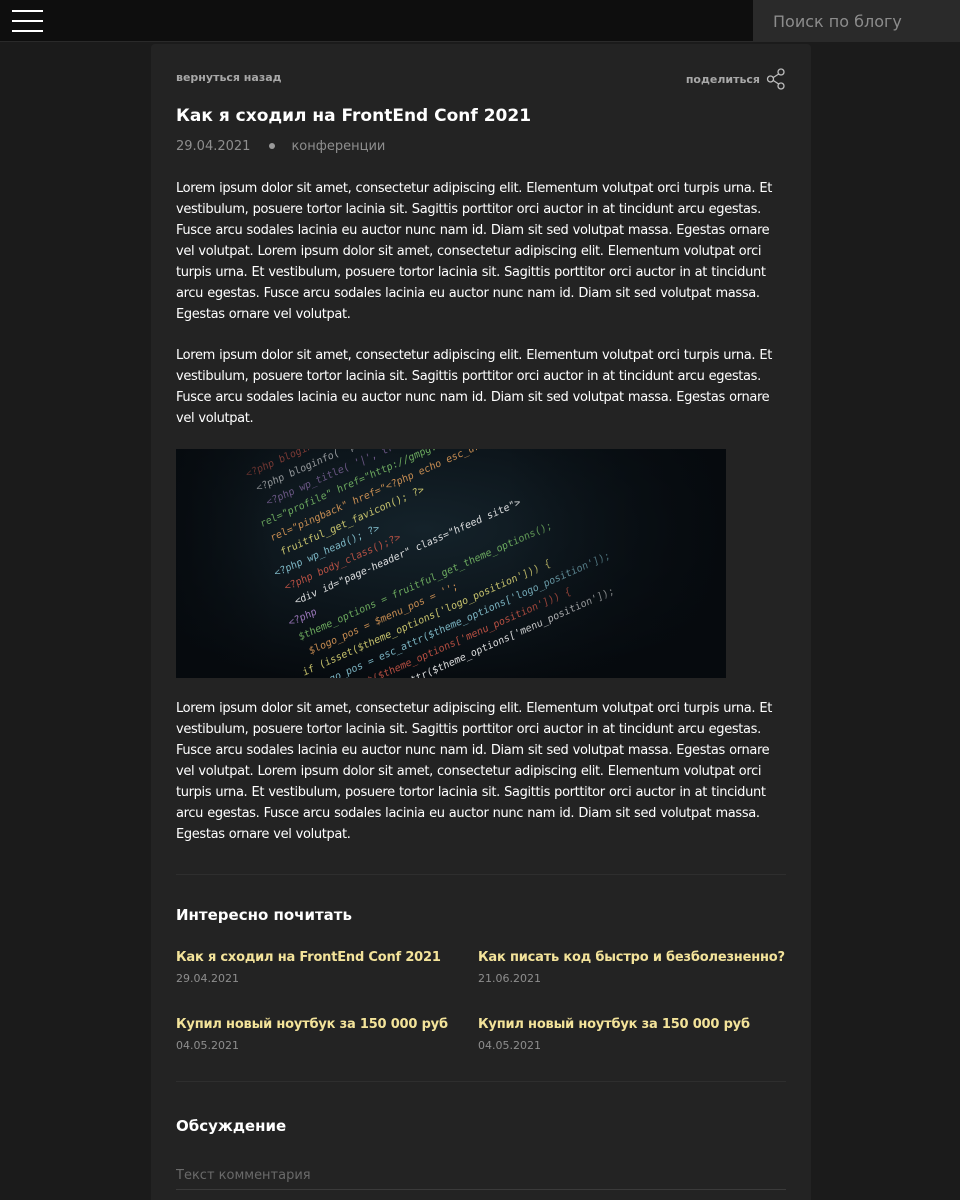  What do you see at coordinates (264, 915) in the screenshot?
I see `related-heading: Интересно почитать` at bounding box center [264, 915].